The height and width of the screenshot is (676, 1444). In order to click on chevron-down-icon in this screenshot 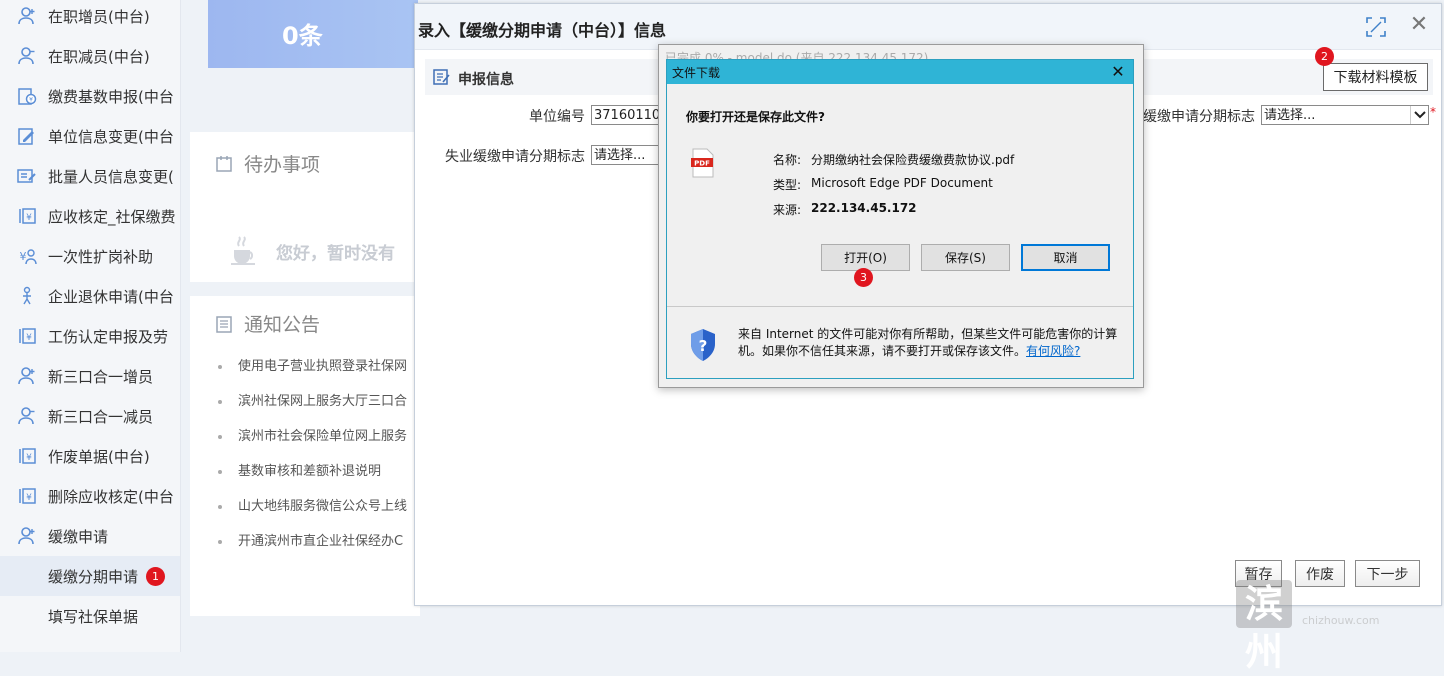, I will do `click(1419, 115)`.